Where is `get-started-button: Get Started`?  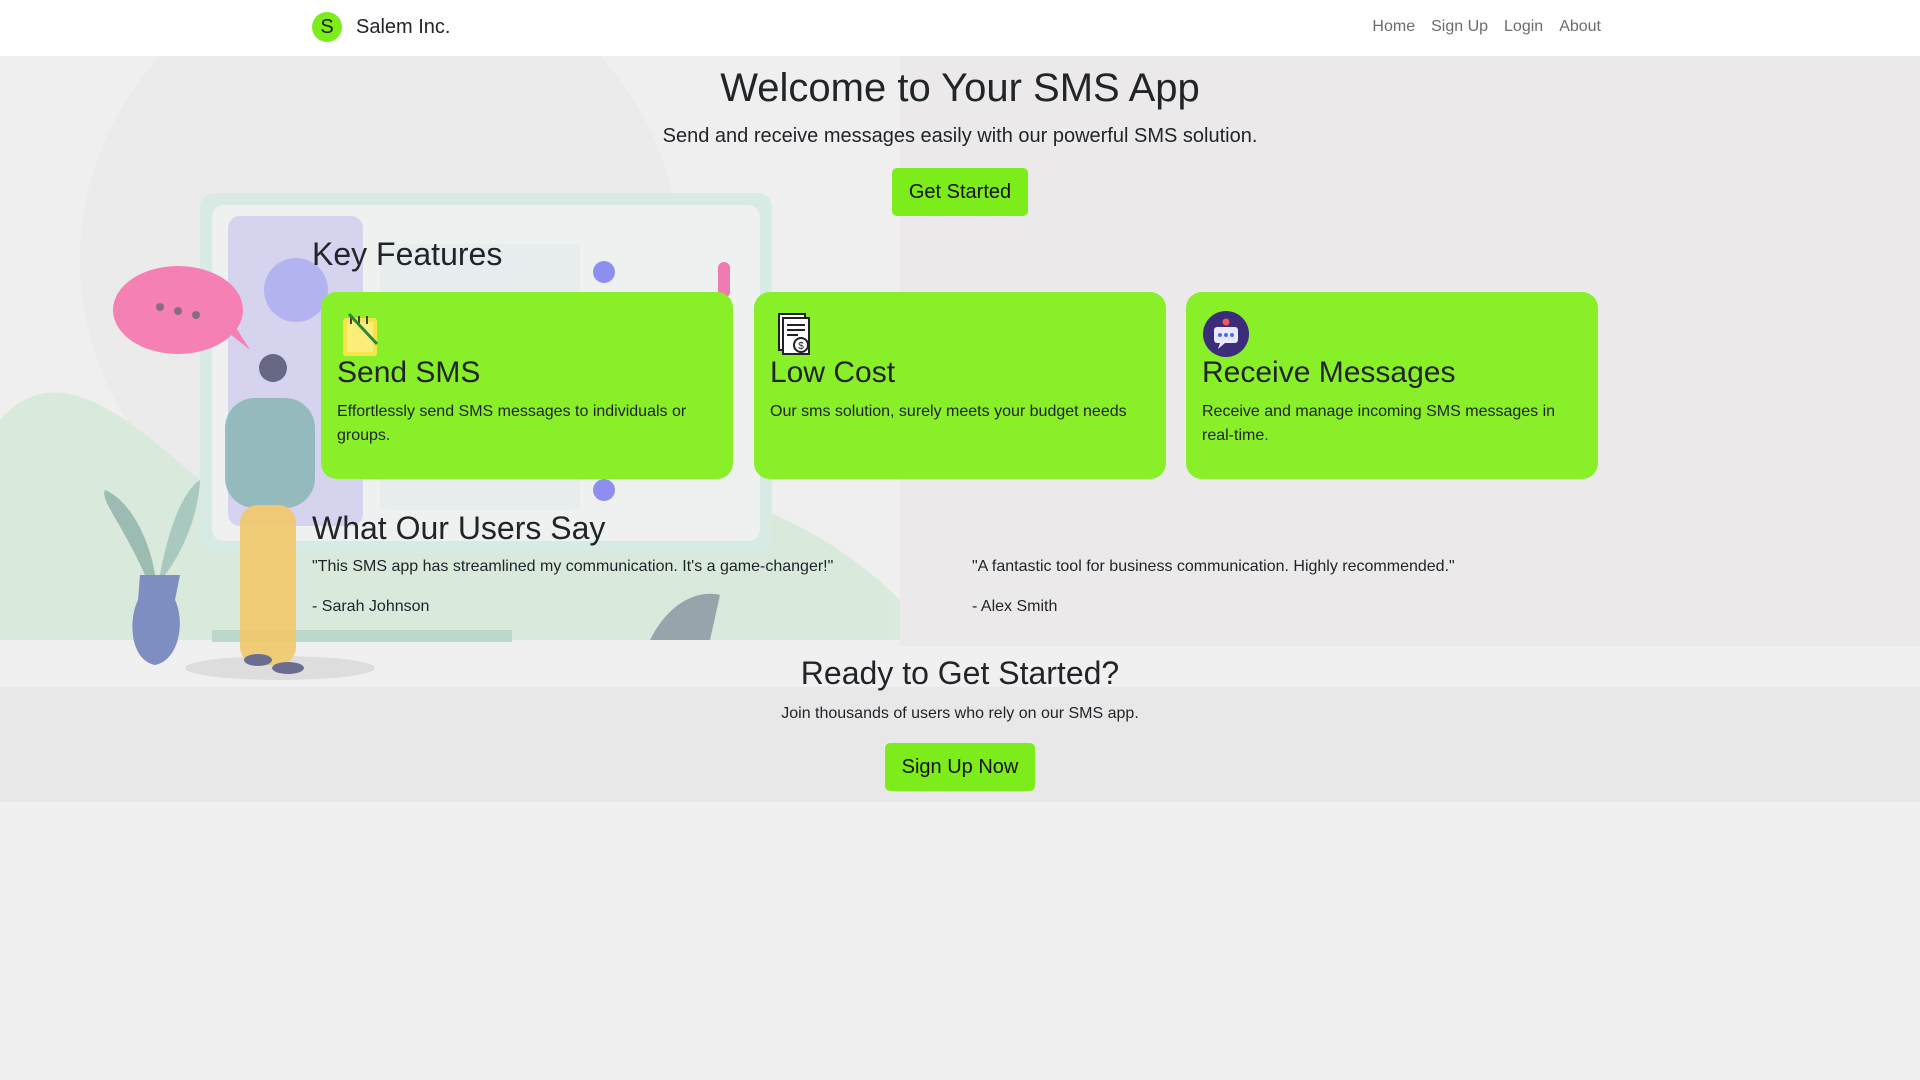 get-started-button: Get Started is located at coordinates (960, 192).